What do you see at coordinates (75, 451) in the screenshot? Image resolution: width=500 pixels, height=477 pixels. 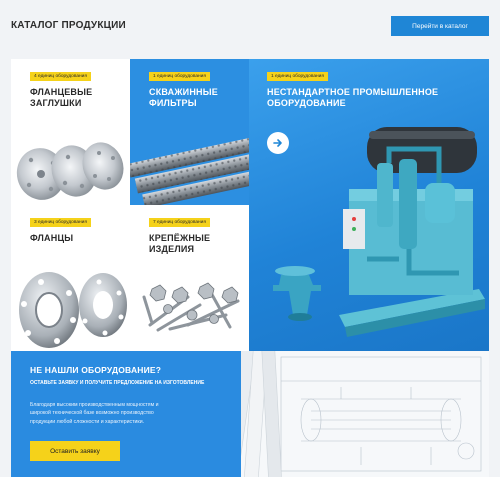 I see `leave-request-button: Оставить заявку` at bounding box center [75, 451].